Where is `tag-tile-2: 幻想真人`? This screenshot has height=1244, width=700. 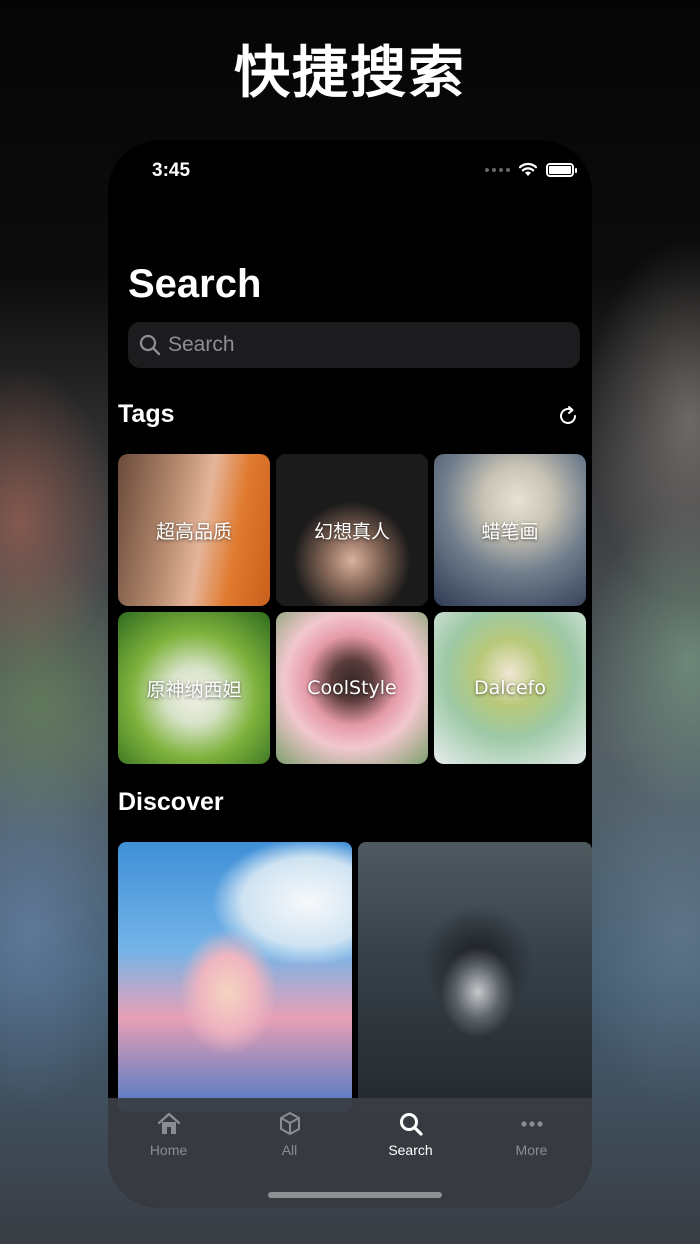
tag-tile-2: 幻想真人 is located at coordinates (352, 530).